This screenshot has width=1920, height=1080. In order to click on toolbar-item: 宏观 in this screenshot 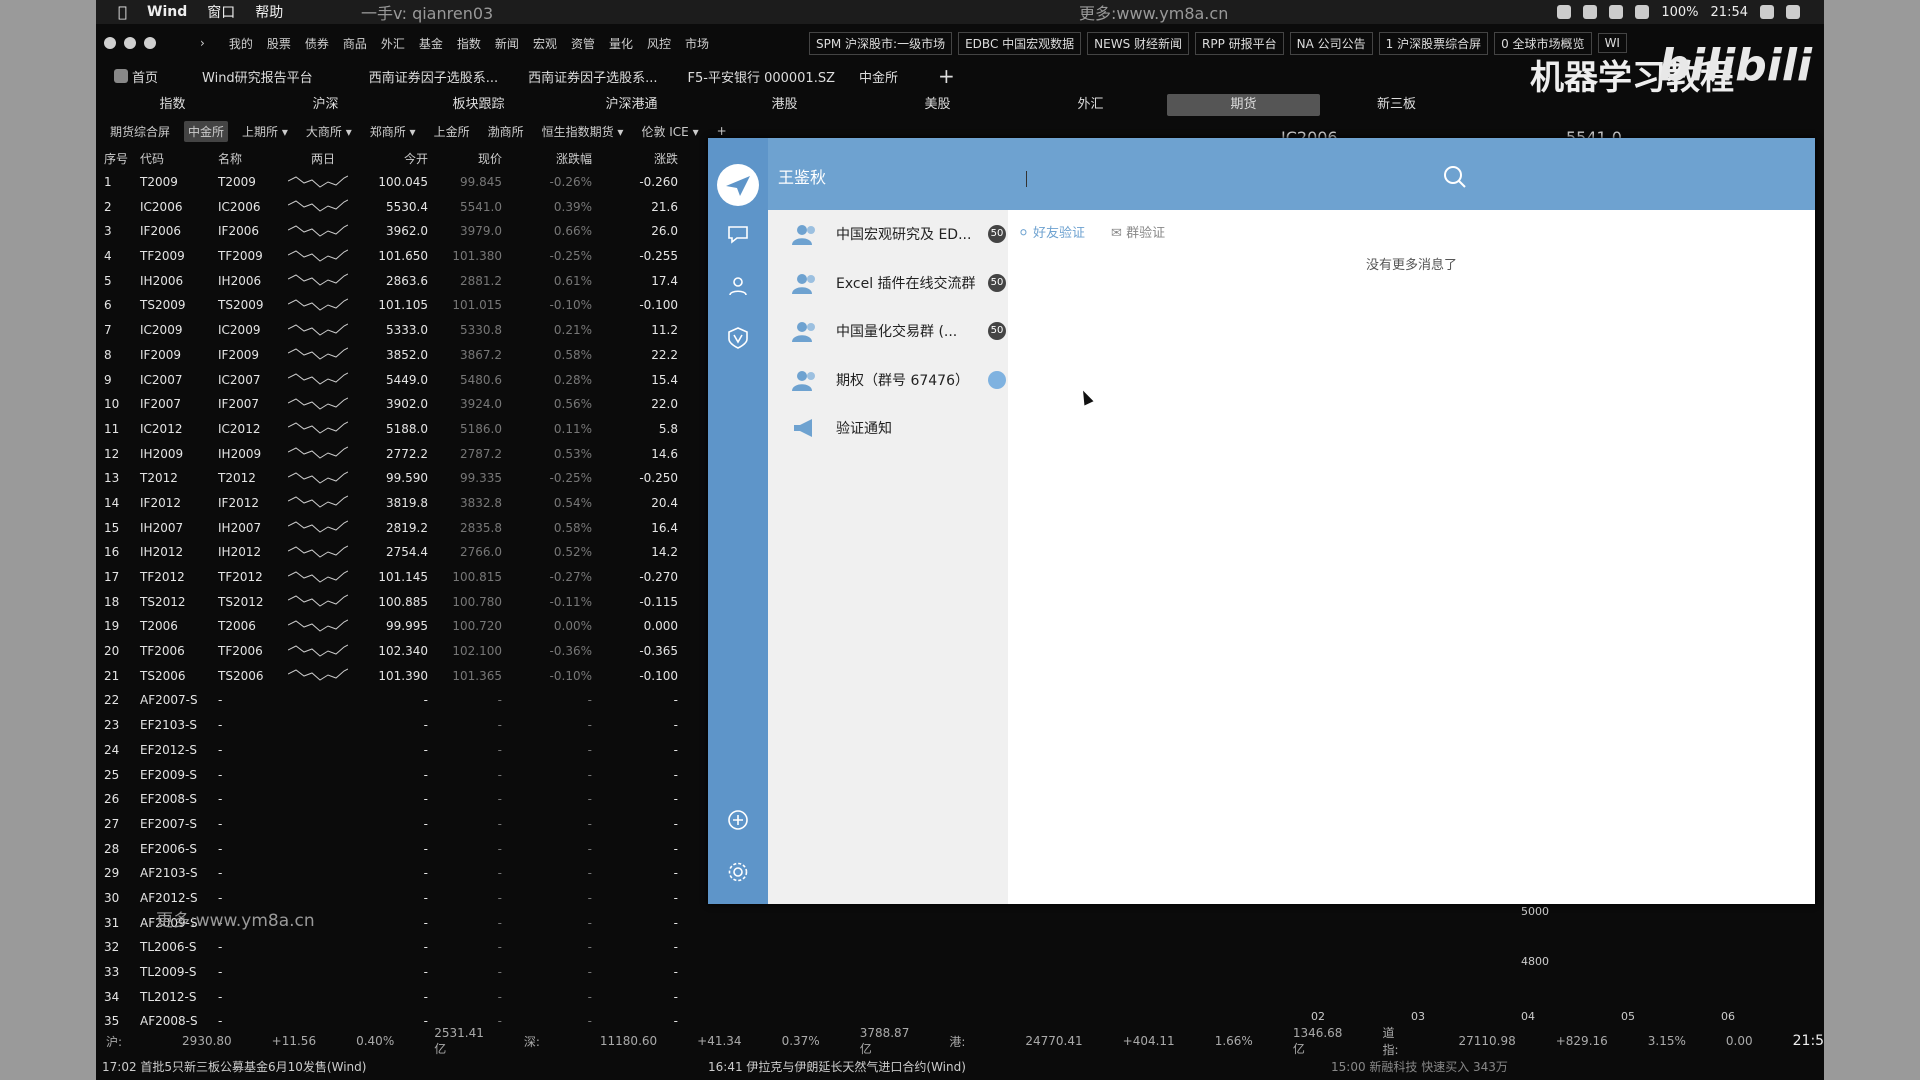, I will do `click(545, 43)`.